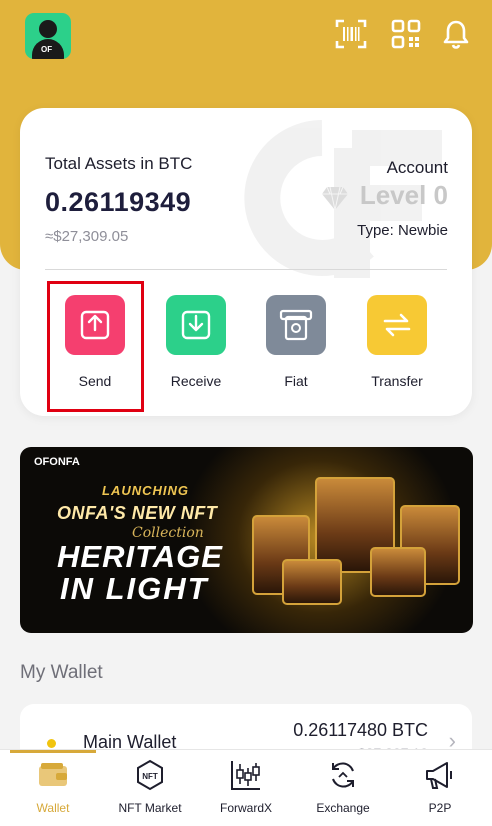 Image resolution: width=492 pixels, height=826 pixels. I want to click on total-usd-value: ≈$27,309.05, so click(87, 236).